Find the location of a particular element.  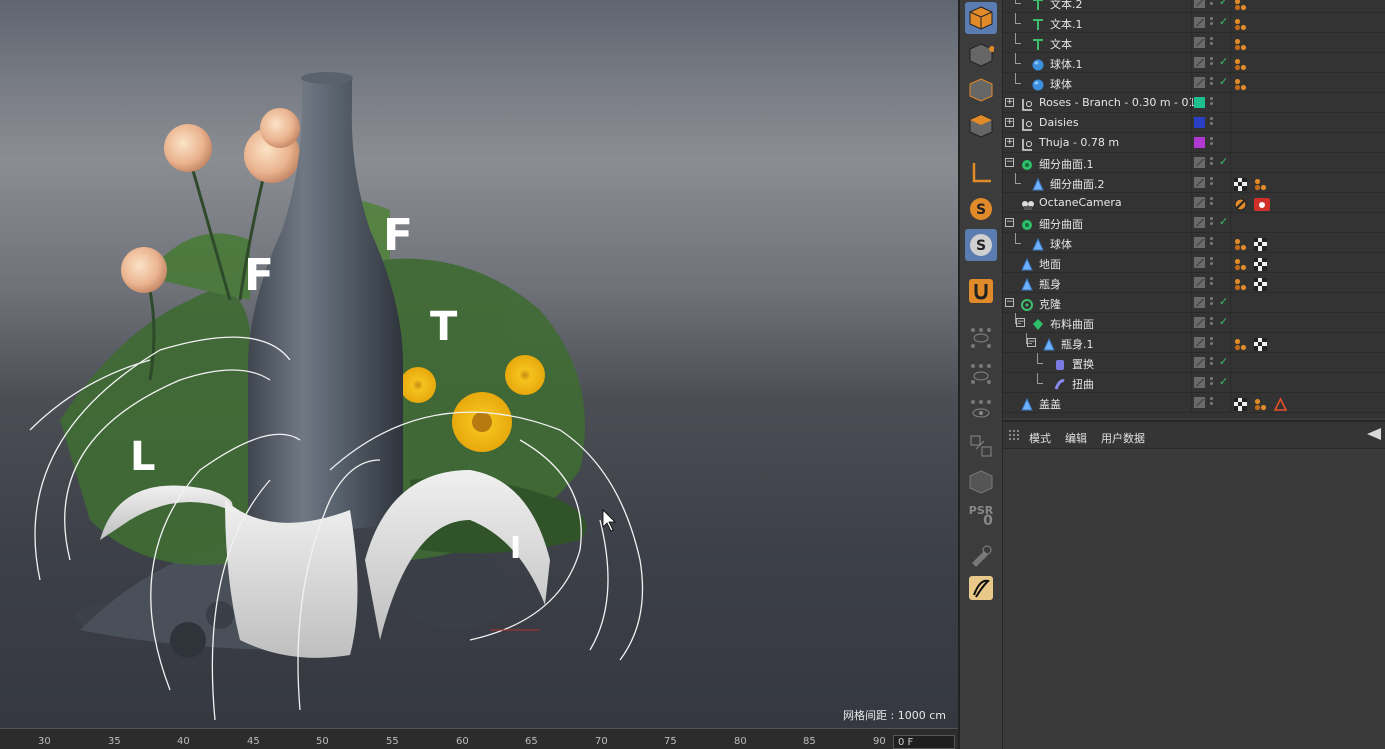

warning-tag-icon is located at coordinates (1280, 403).